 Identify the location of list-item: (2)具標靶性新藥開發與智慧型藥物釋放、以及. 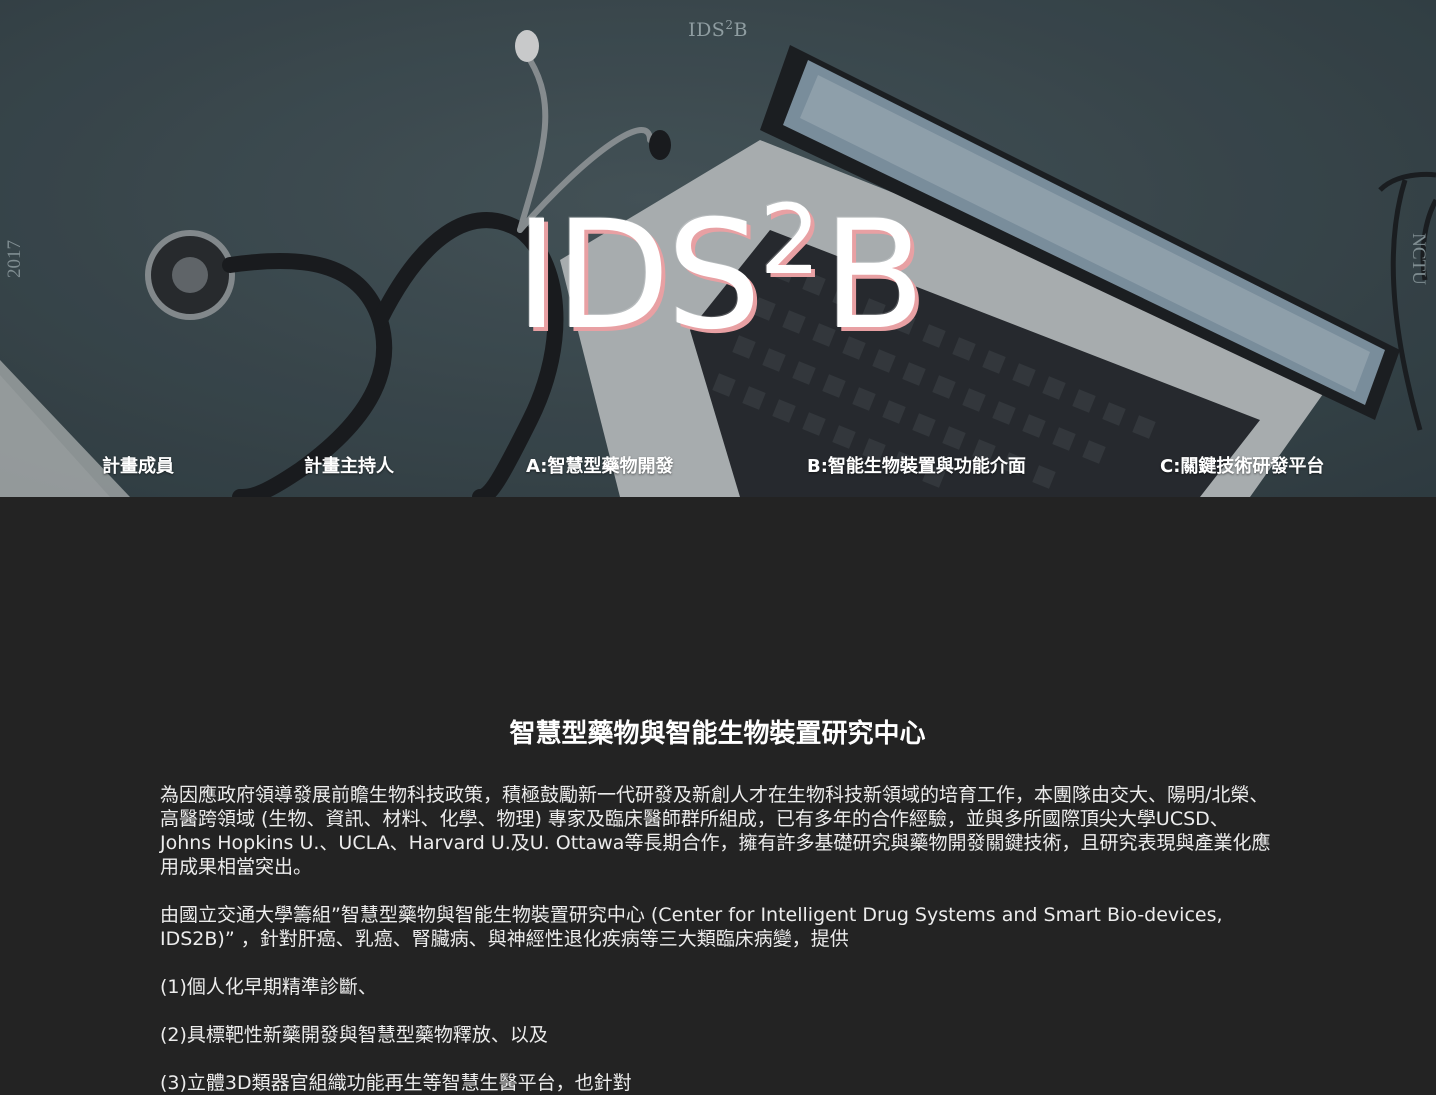
(354, 1035).